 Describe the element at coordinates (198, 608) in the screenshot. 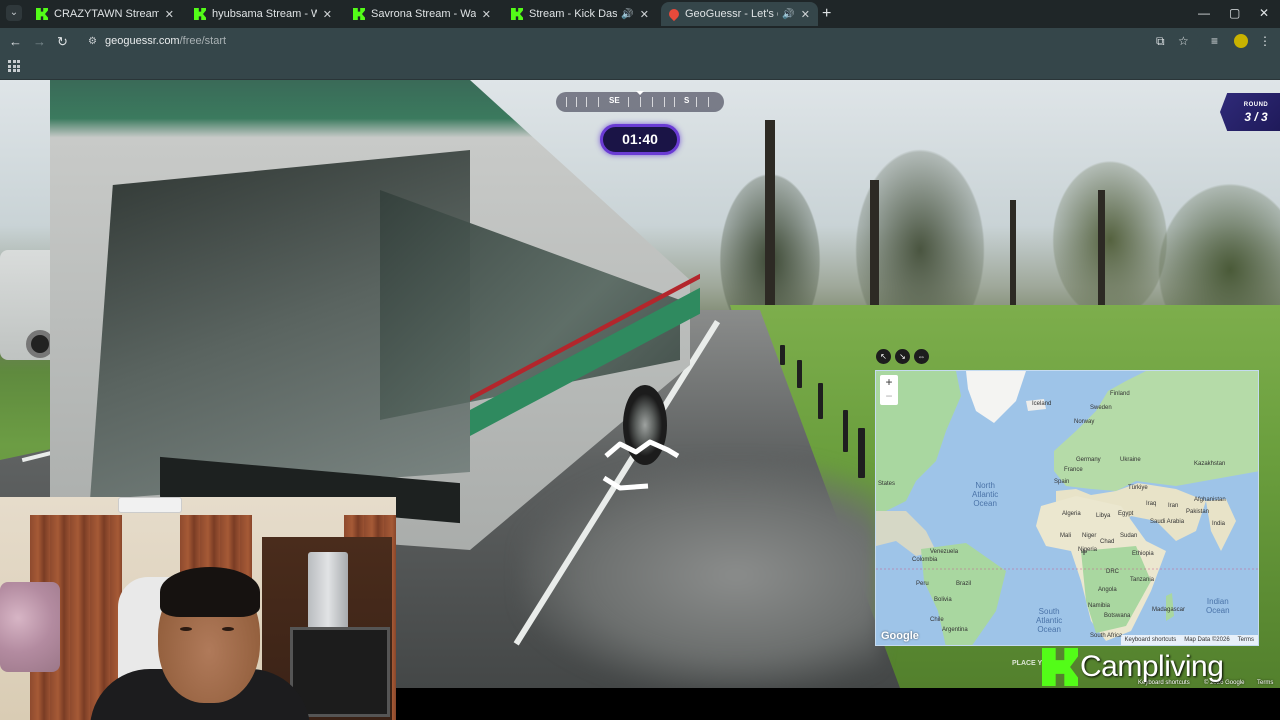

I see `webcam-feed` at that location.